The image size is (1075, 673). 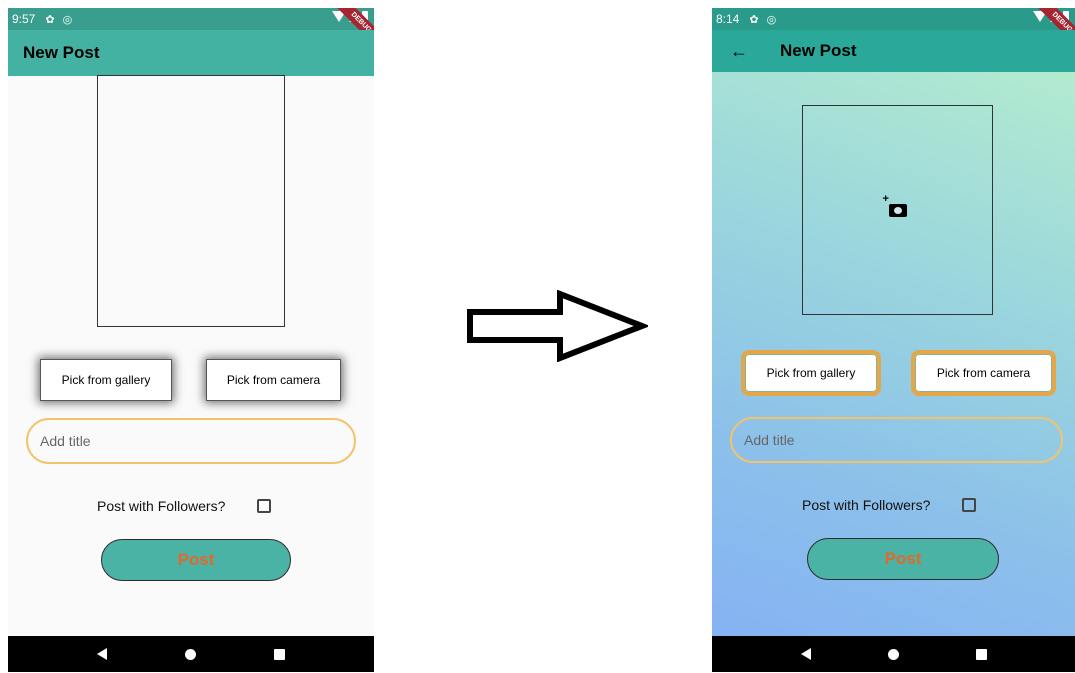 What do you see at coordinates (739, 51) in the screenshot?
I see `back-arrow-icon: ←` at bounding box center [739, 51].